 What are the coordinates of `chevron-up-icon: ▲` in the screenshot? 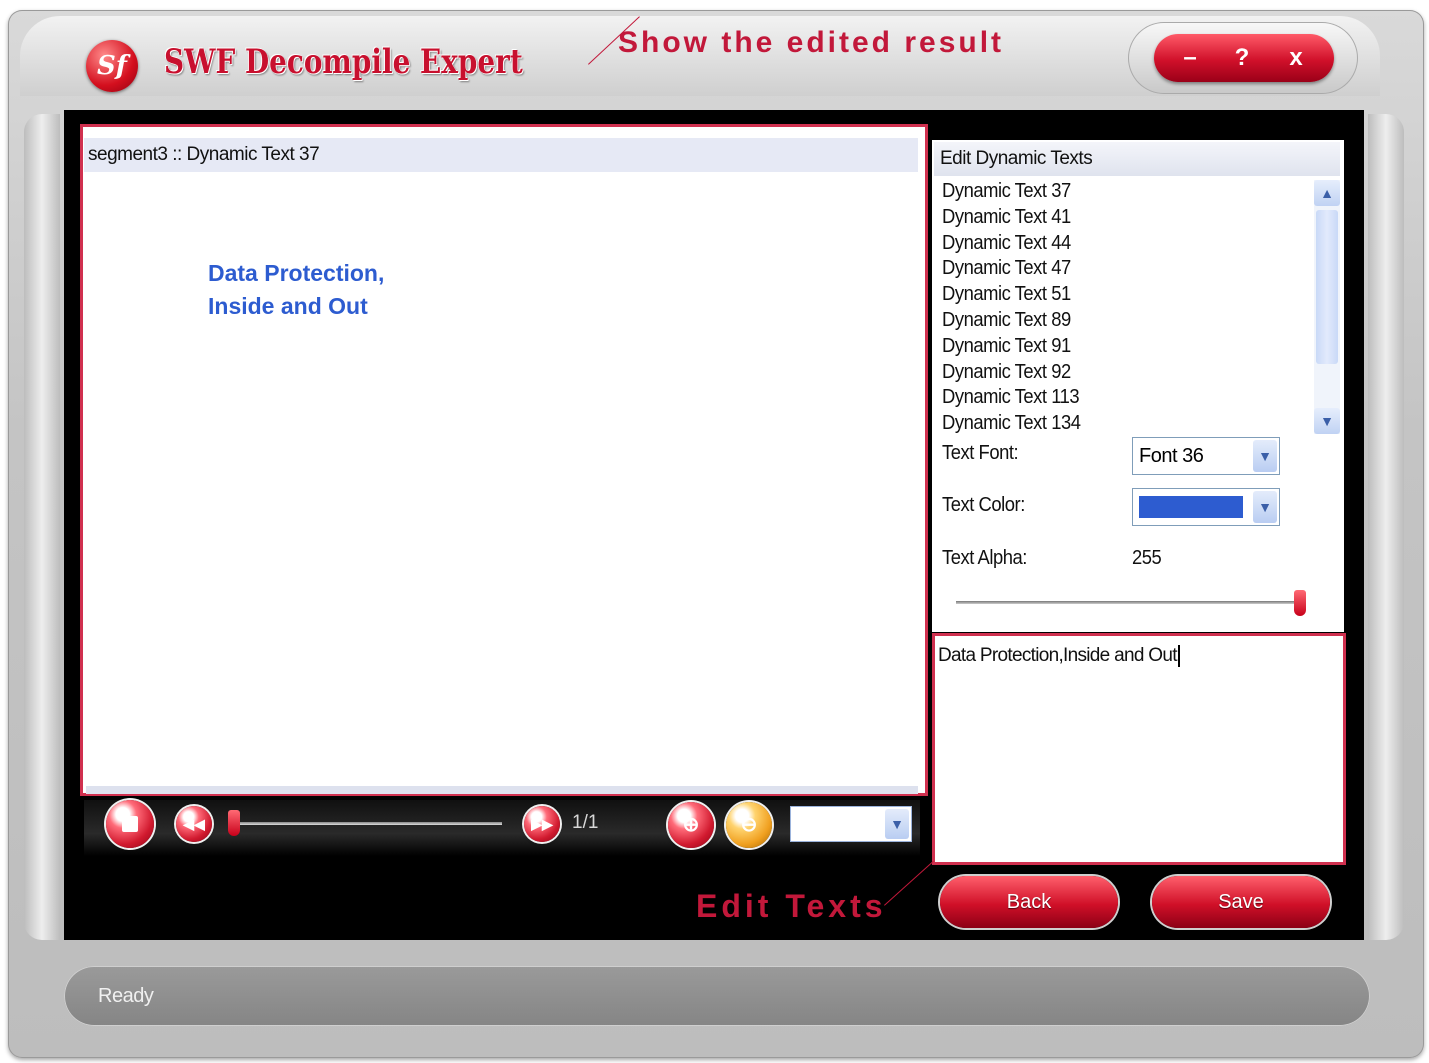 It's located at (1327, 193).